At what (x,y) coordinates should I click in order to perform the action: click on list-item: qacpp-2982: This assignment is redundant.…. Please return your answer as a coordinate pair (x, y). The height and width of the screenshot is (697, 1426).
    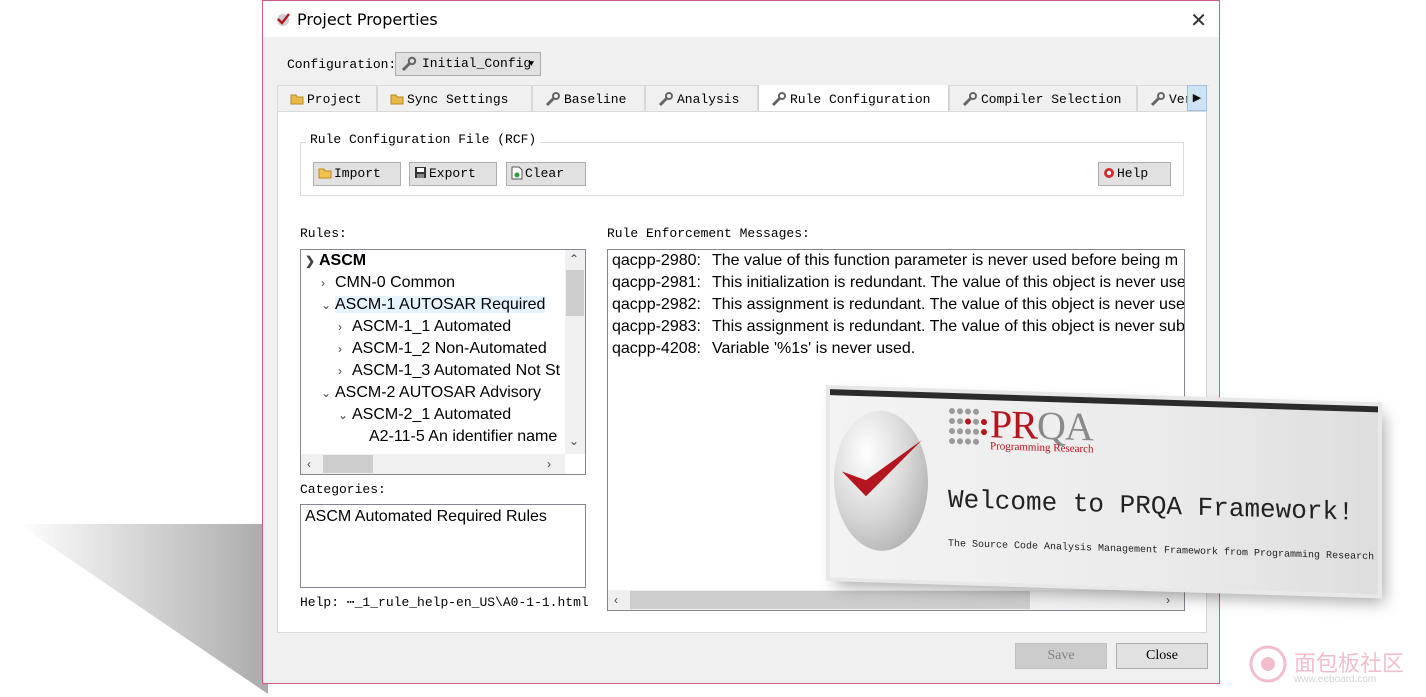
    Looking at the image, I should click on (898, 305).